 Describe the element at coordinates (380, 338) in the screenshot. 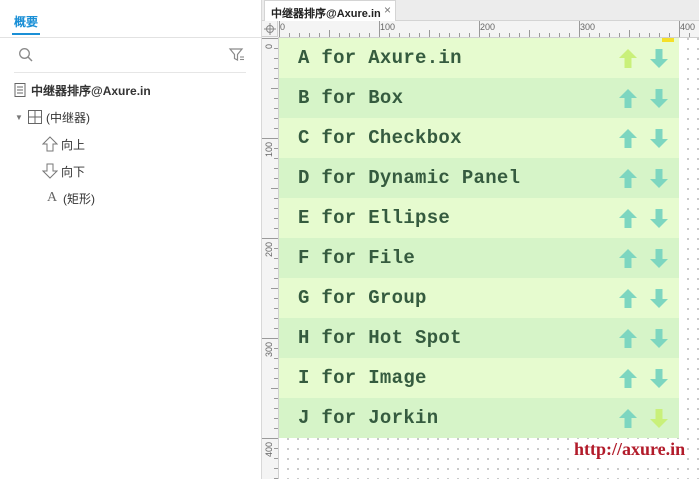

I see `row-label: H for Hot Spot` at that location.